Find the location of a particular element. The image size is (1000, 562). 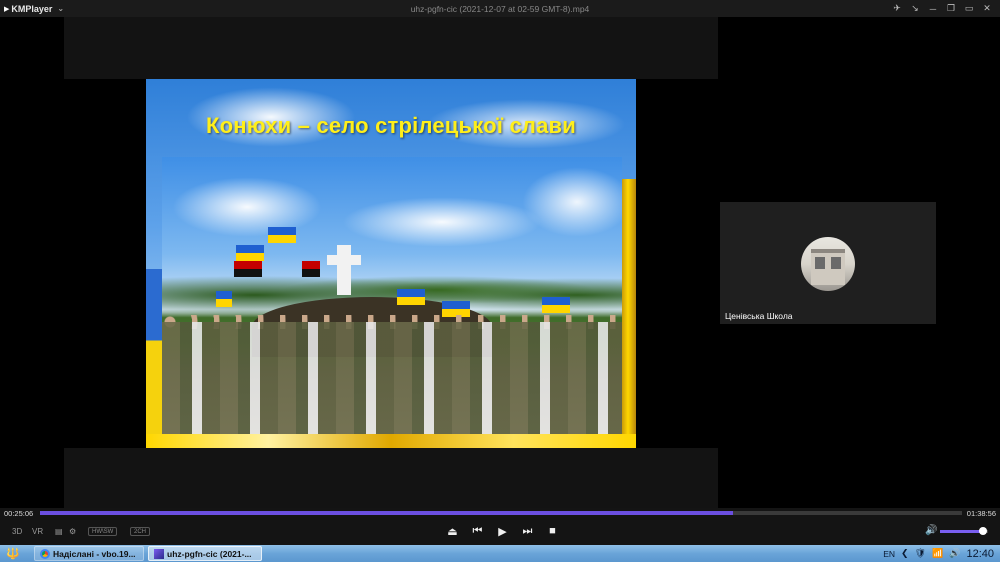

memorial-cross is located at coordinates (344, 270).